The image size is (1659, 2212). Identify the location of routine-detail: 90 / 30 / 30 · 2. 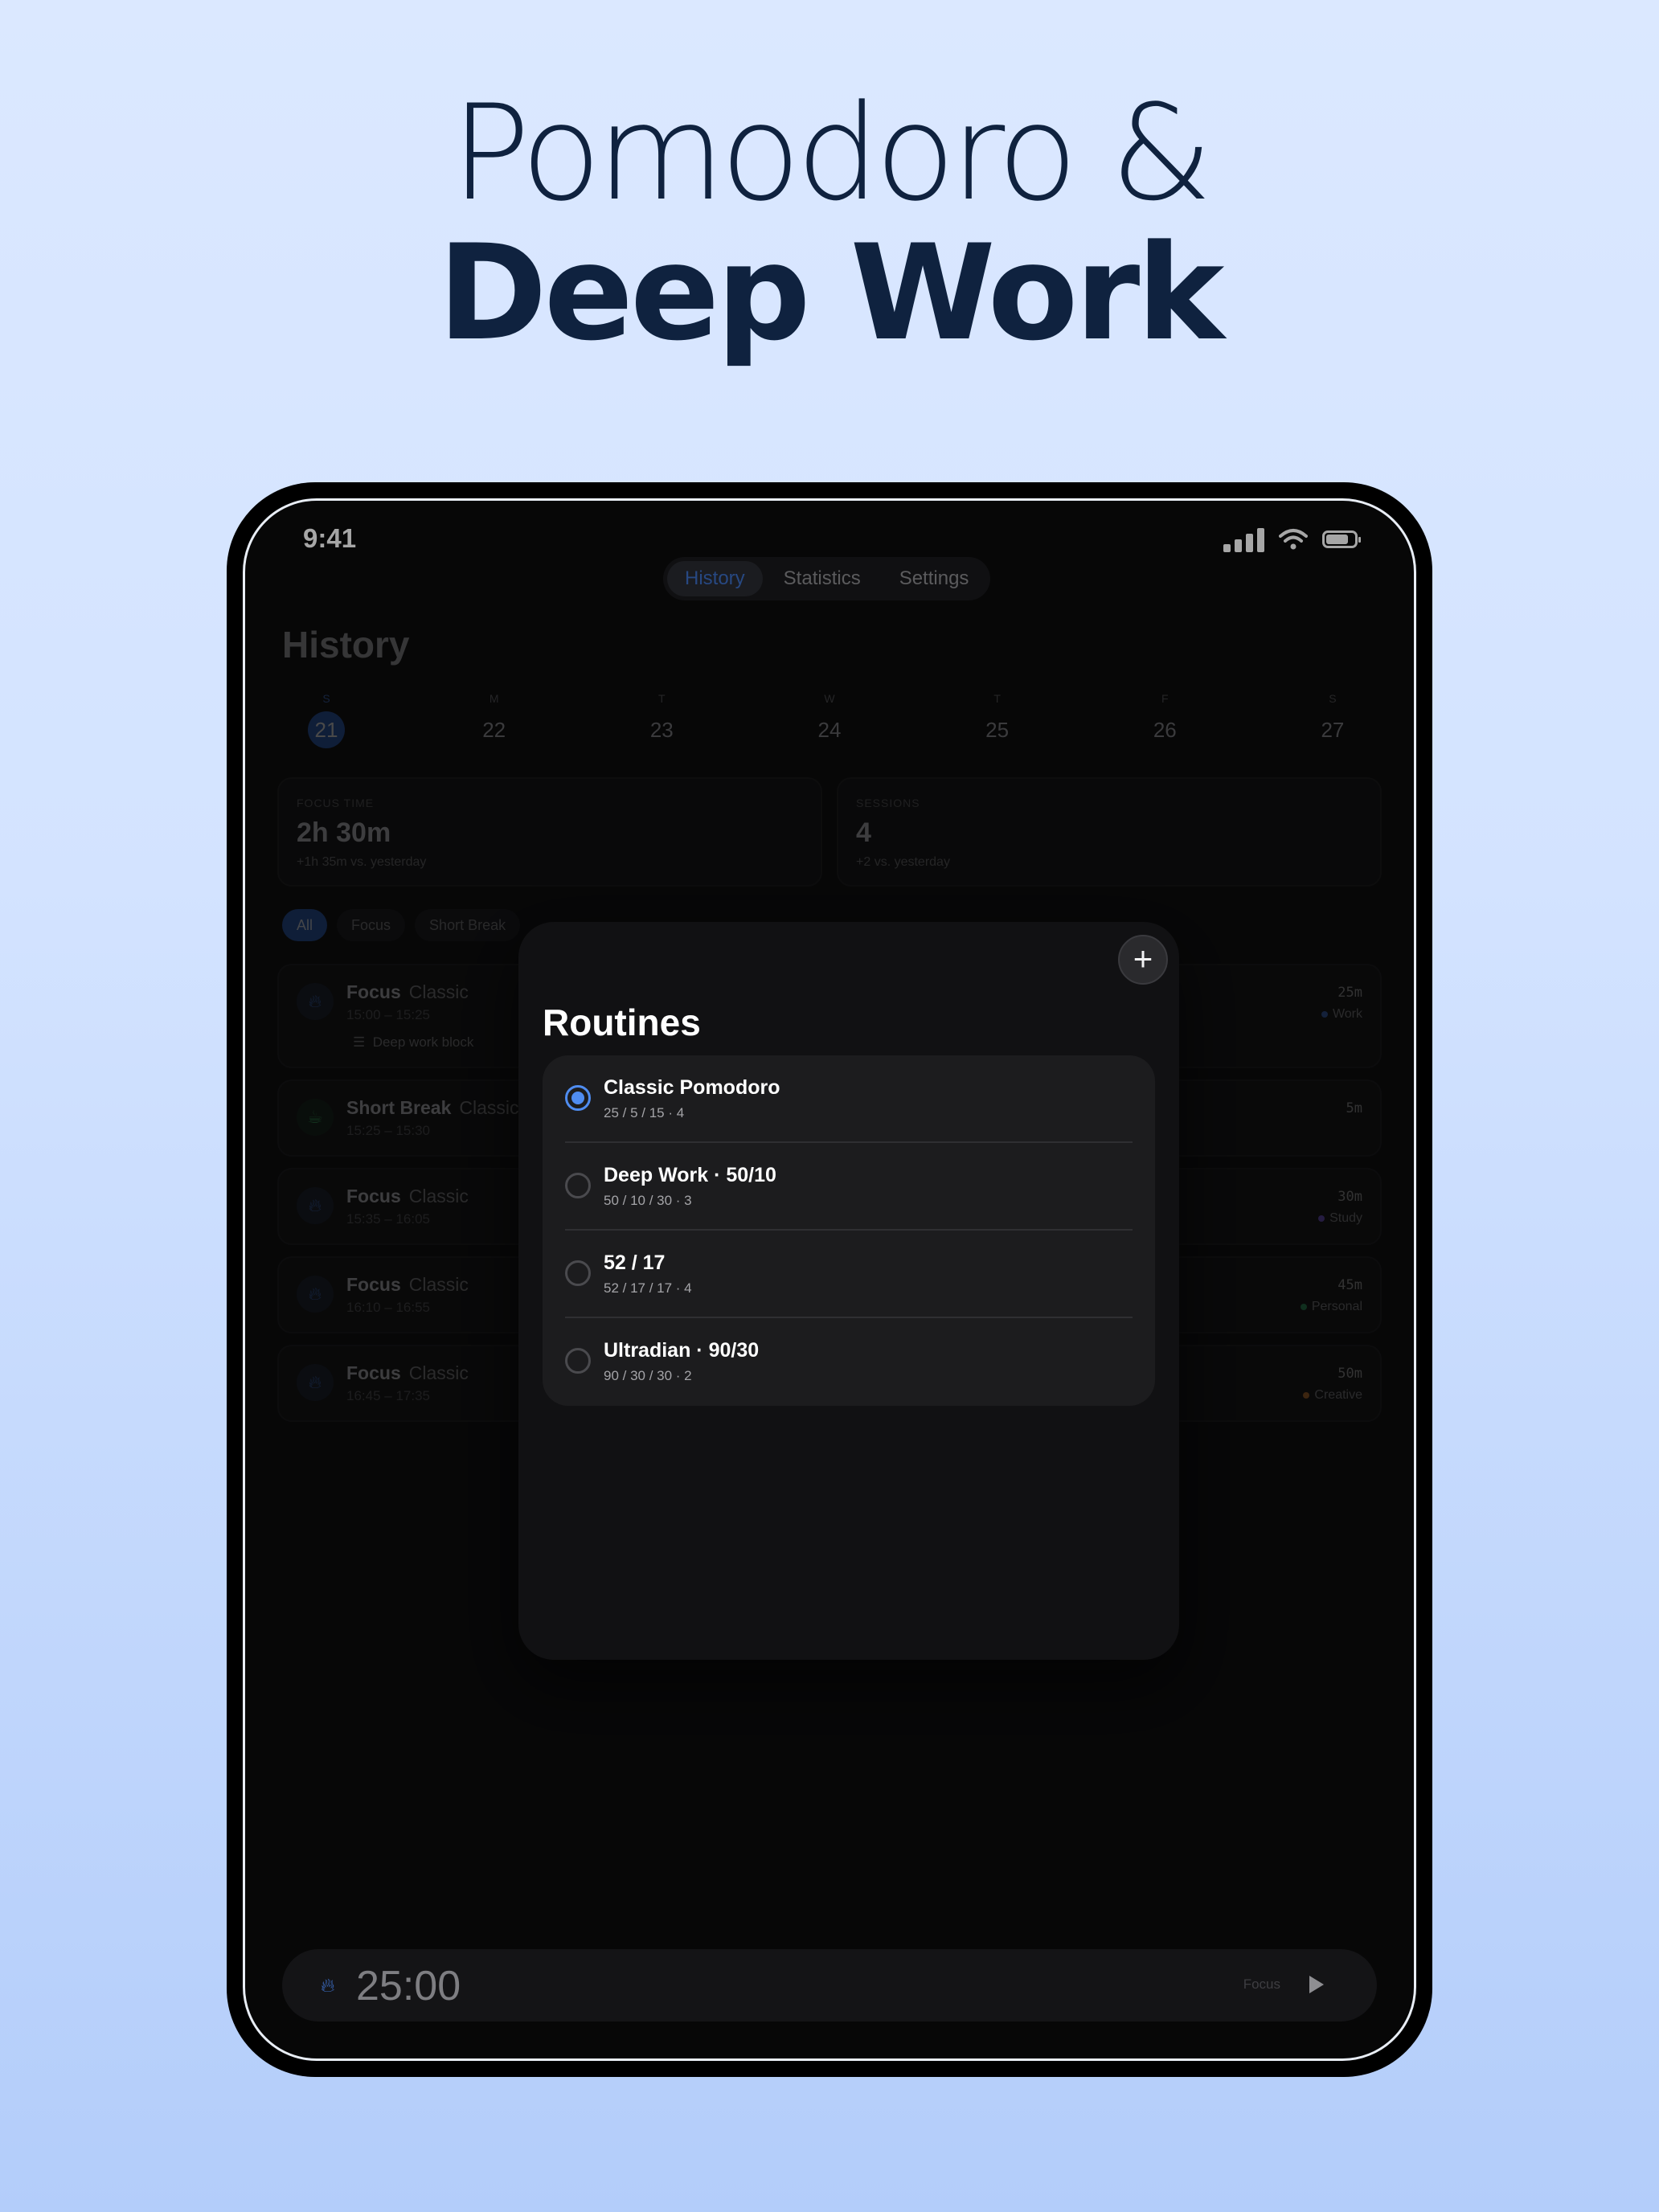
(648, 1375).